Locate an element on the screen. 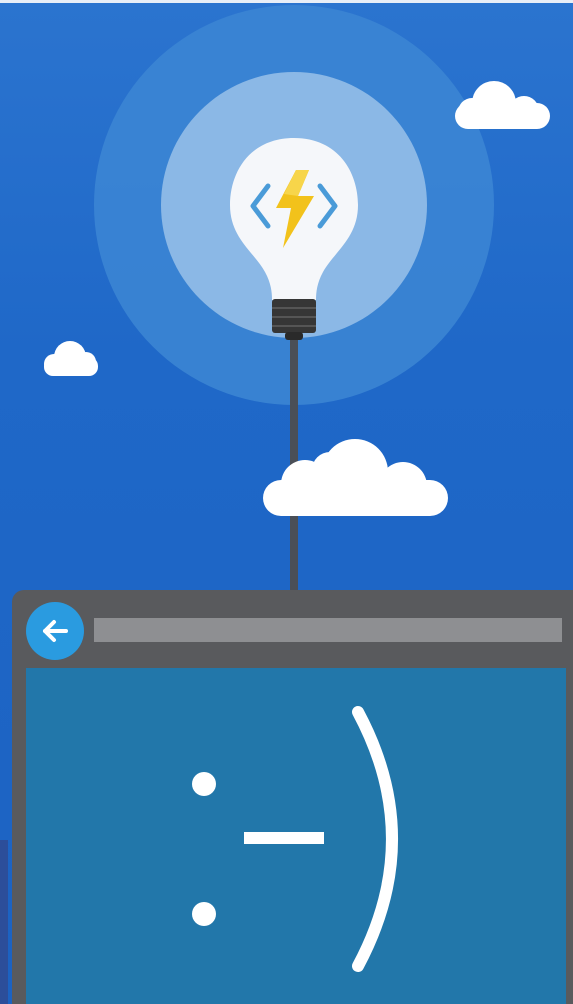 The width and height of the screenshot is (573, 1004). emoticon-eye-top is located at coordinates (204, 784).